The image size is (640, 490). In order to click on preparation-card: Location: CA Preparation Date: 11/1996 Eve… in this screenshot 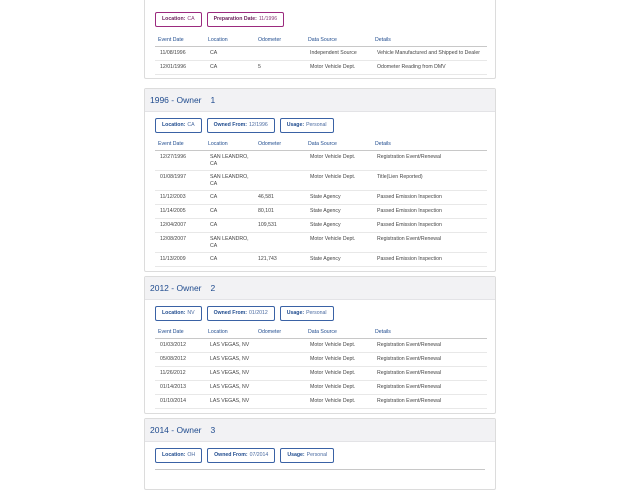, I will do `click(320, 39)`.